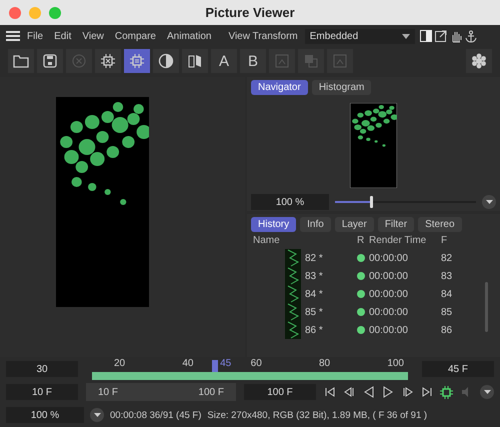 This screenshot has height=427, width=500. I want to click on flower-icon, so click(479, 61).